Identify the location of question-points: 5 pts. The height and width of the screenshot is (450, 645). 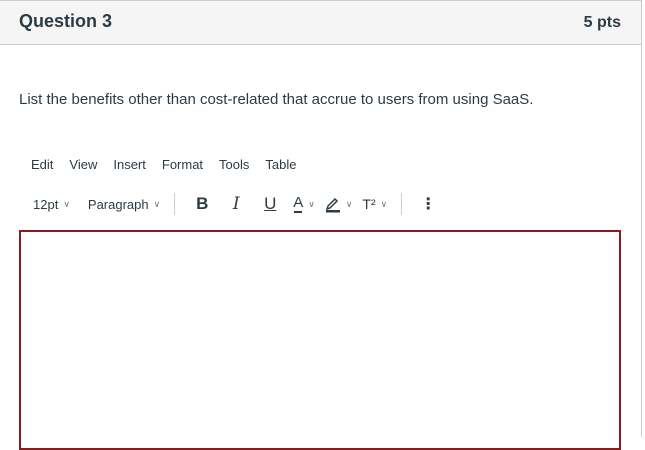
(602, 22).